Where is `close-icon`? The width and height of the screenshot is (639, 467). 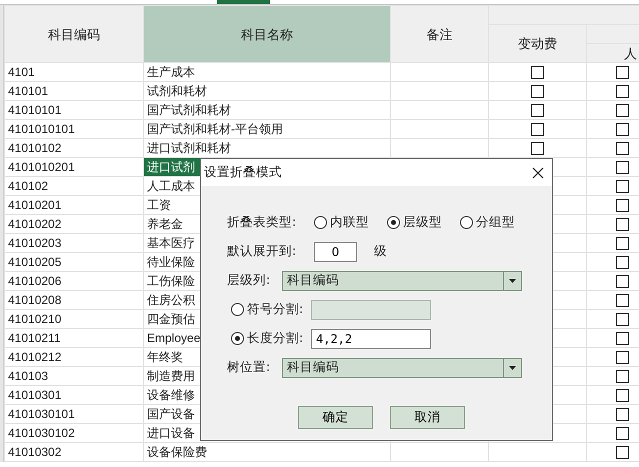
close-icon is located at coordinates (538, 172).